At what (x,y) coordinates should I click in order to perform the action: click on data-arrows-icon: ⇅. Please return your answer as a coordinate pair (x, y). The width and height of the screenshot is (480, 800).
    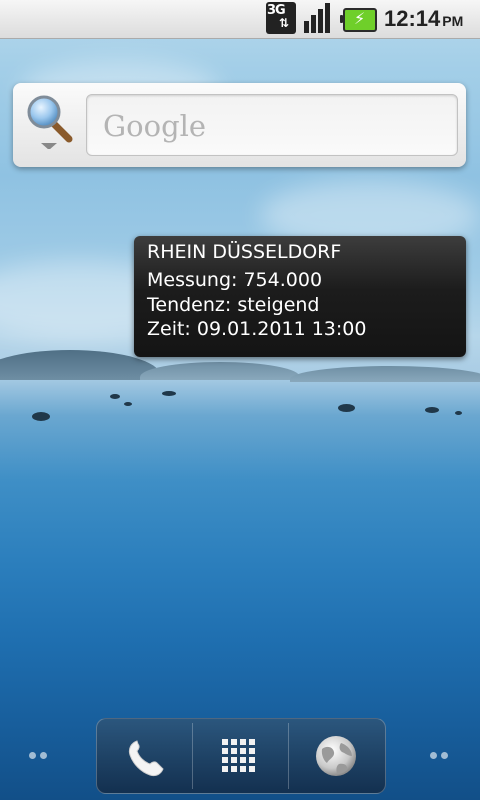
    Looking at the image, I should click on (284, 23).